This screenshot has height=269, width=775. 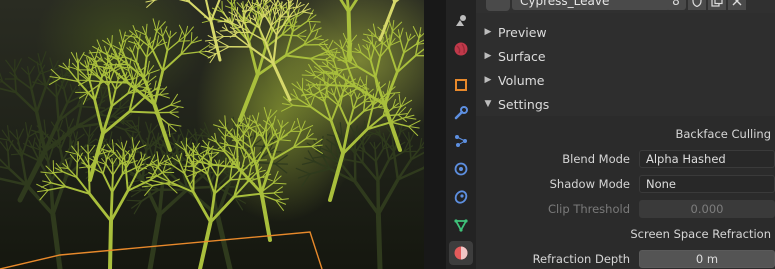 I want to click on panel-surface-header: ▶ Surface, so click(x=625, y=56).